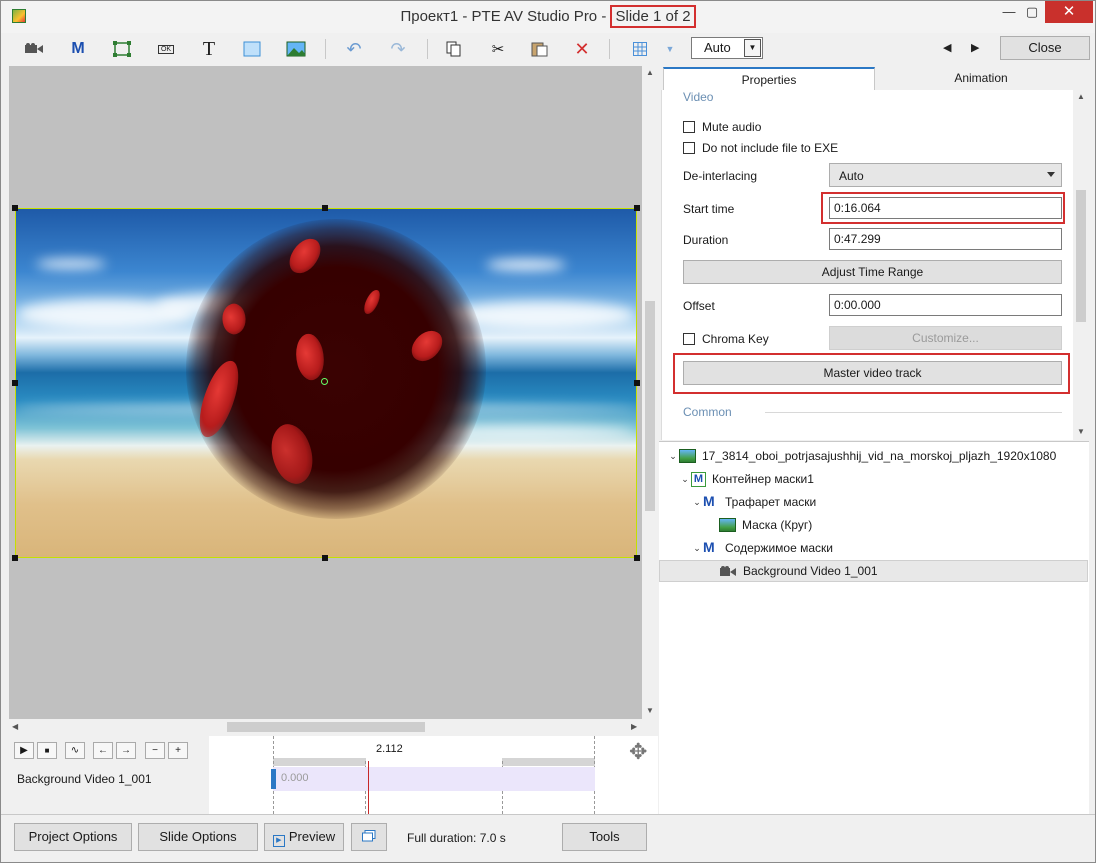 The height and width of the screenshot is (863, 1096). What do you see at coordinates (166, 49) in the screenshot?
I see `button-ok-icon: OK` at bounding box center [166, 49].